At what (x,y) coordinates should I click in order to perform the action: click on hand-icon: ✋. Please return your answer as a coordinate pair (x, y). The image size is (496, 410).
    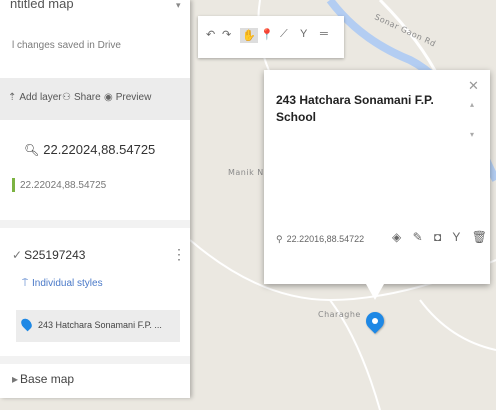
    Looking at the image, I should click on (249, 35).